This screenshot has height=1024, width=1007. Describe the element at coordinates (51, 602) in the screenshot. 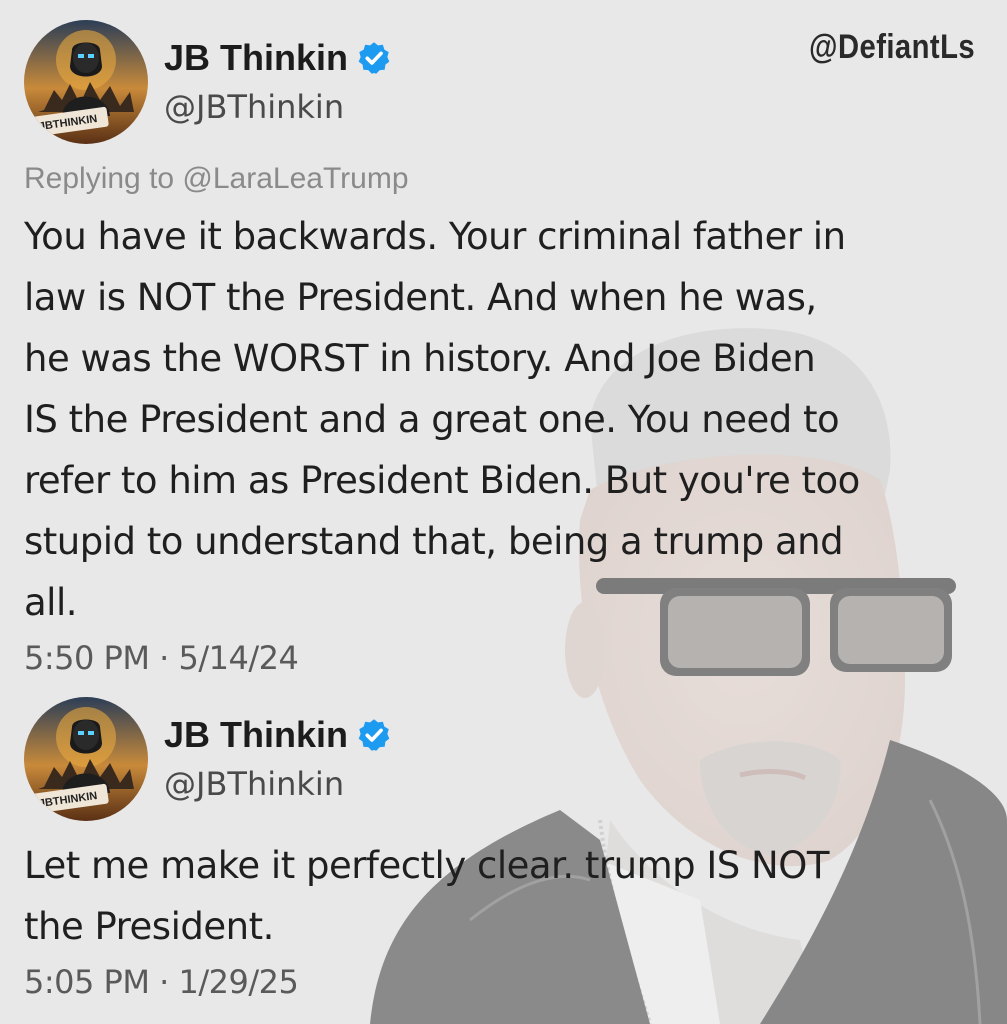

I see `tweet-text-line: all.` at that location.